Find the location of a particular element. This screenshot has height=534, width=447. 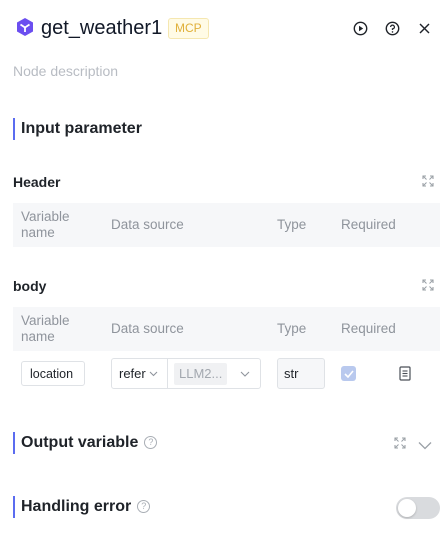

handling-error-toggle is located at coordinates (418, 508).